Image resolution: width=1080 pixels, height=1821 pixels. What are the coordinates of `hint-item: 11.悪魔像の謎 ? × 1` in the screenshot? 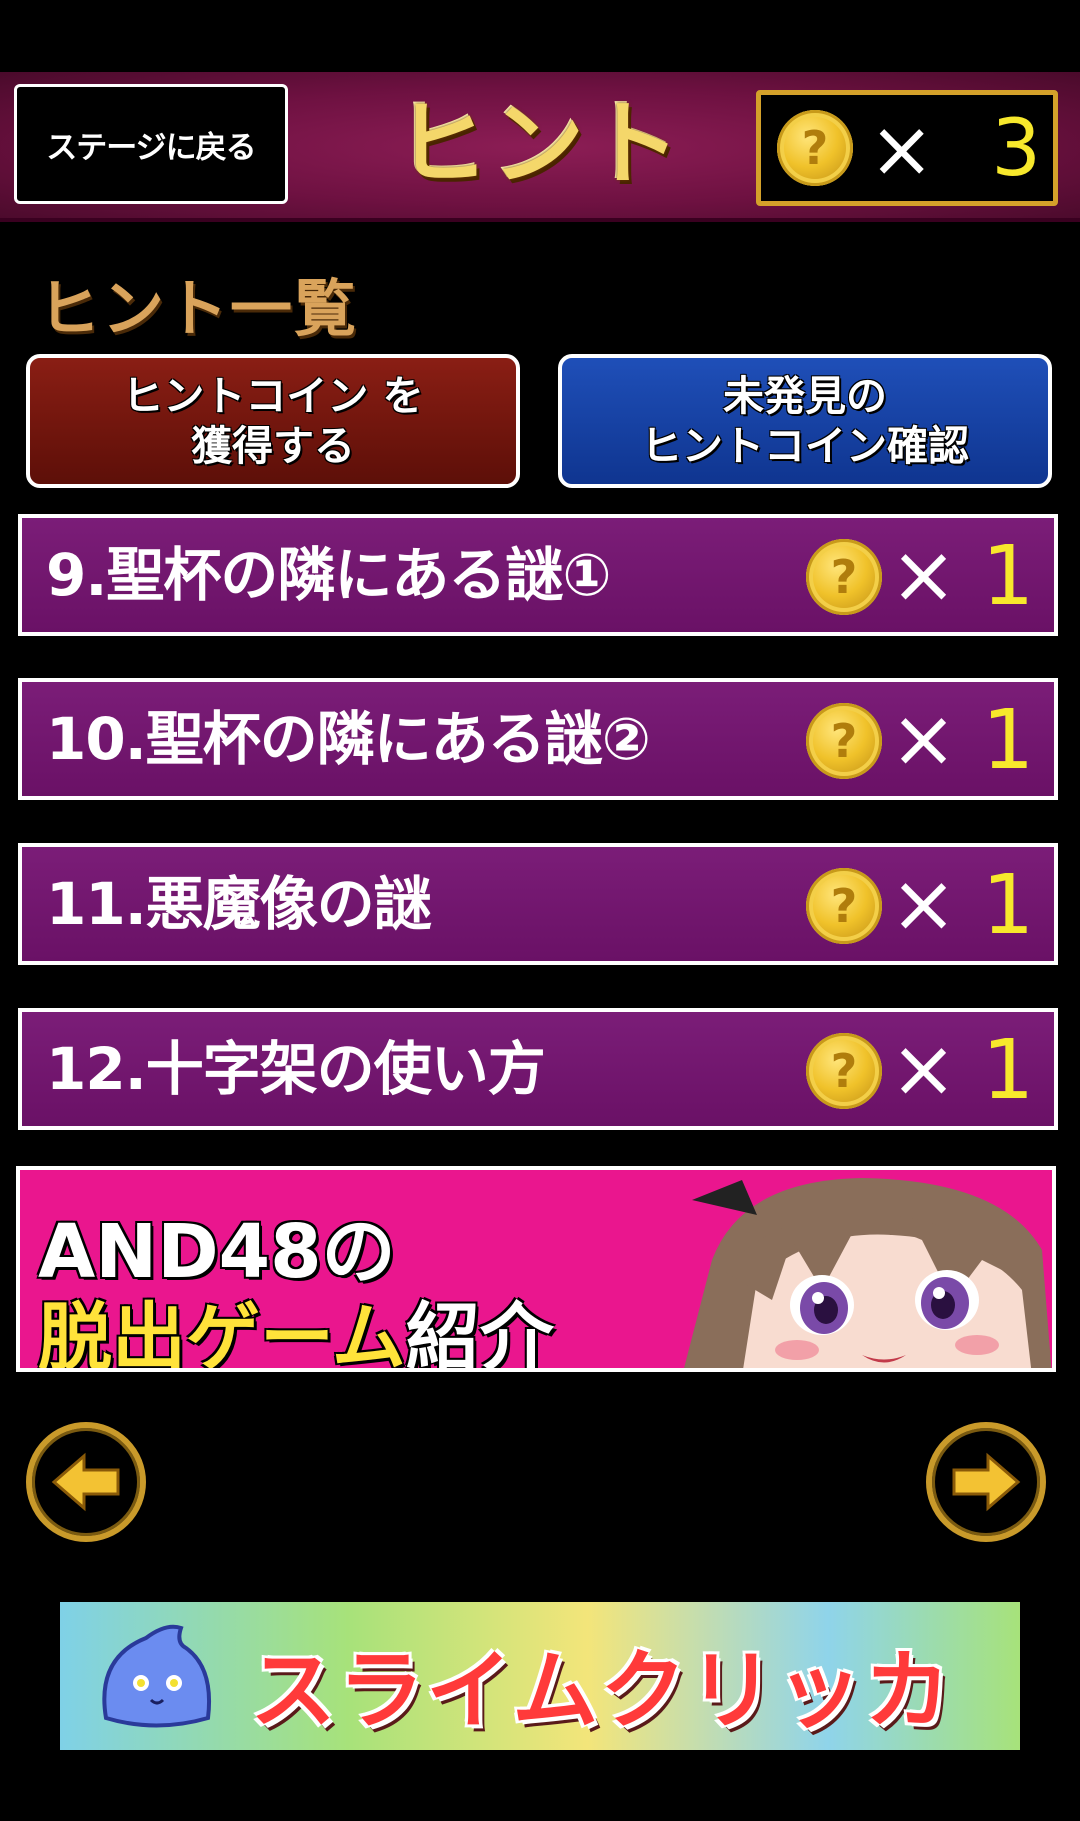 It's located at (538, 904).